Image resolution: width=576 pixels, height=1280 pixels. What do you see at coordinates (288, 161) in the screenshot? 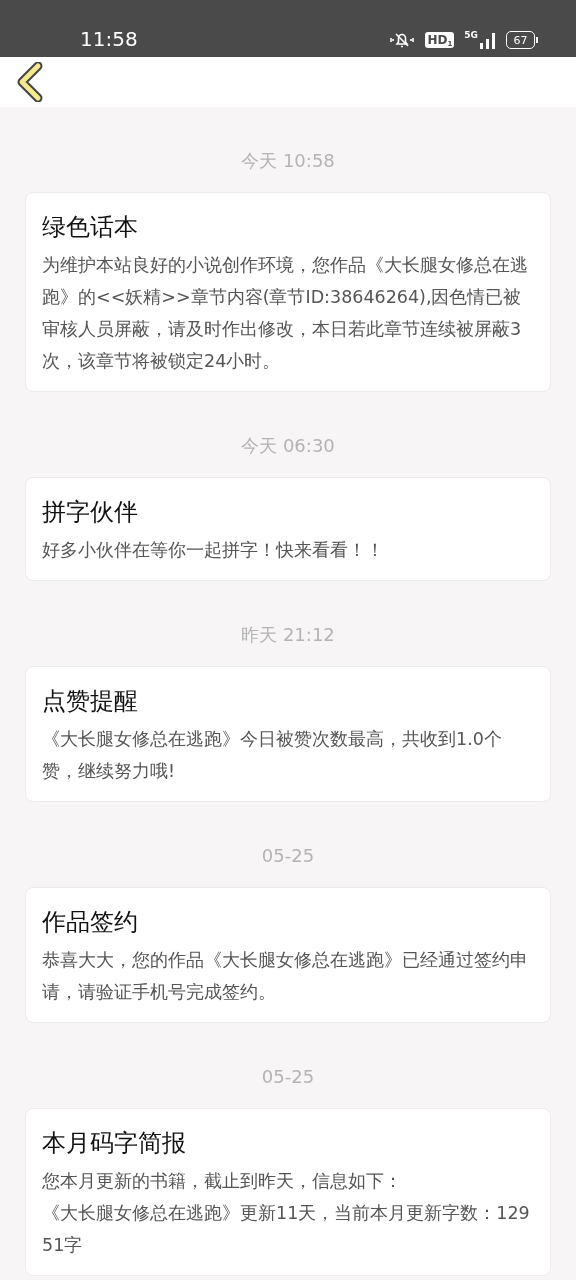
I see `message-time: 今天 10:58` at bounding box center [288, 161].